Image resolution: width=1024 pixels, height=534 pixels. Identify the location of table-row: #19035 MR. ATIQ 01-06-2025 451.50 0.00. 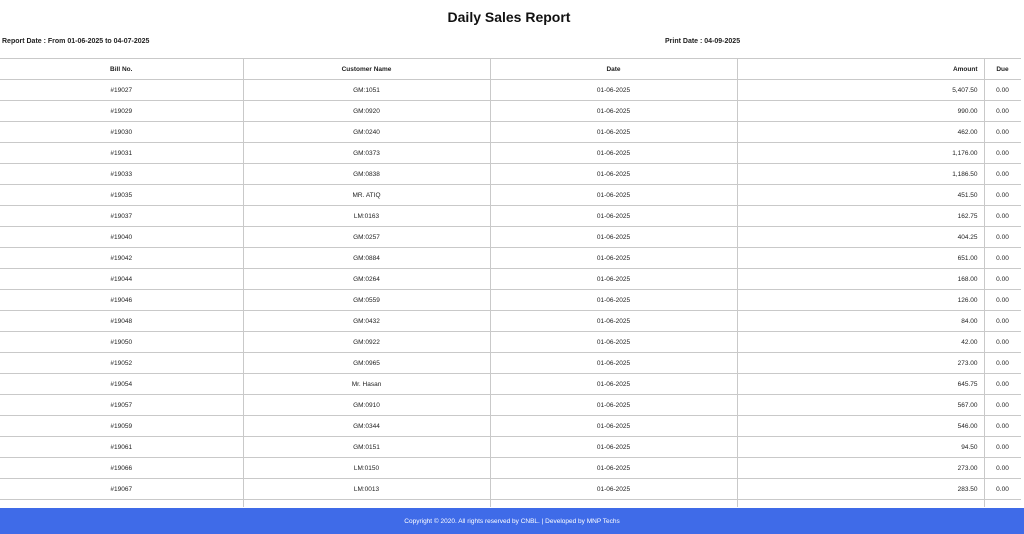
(510, 195).